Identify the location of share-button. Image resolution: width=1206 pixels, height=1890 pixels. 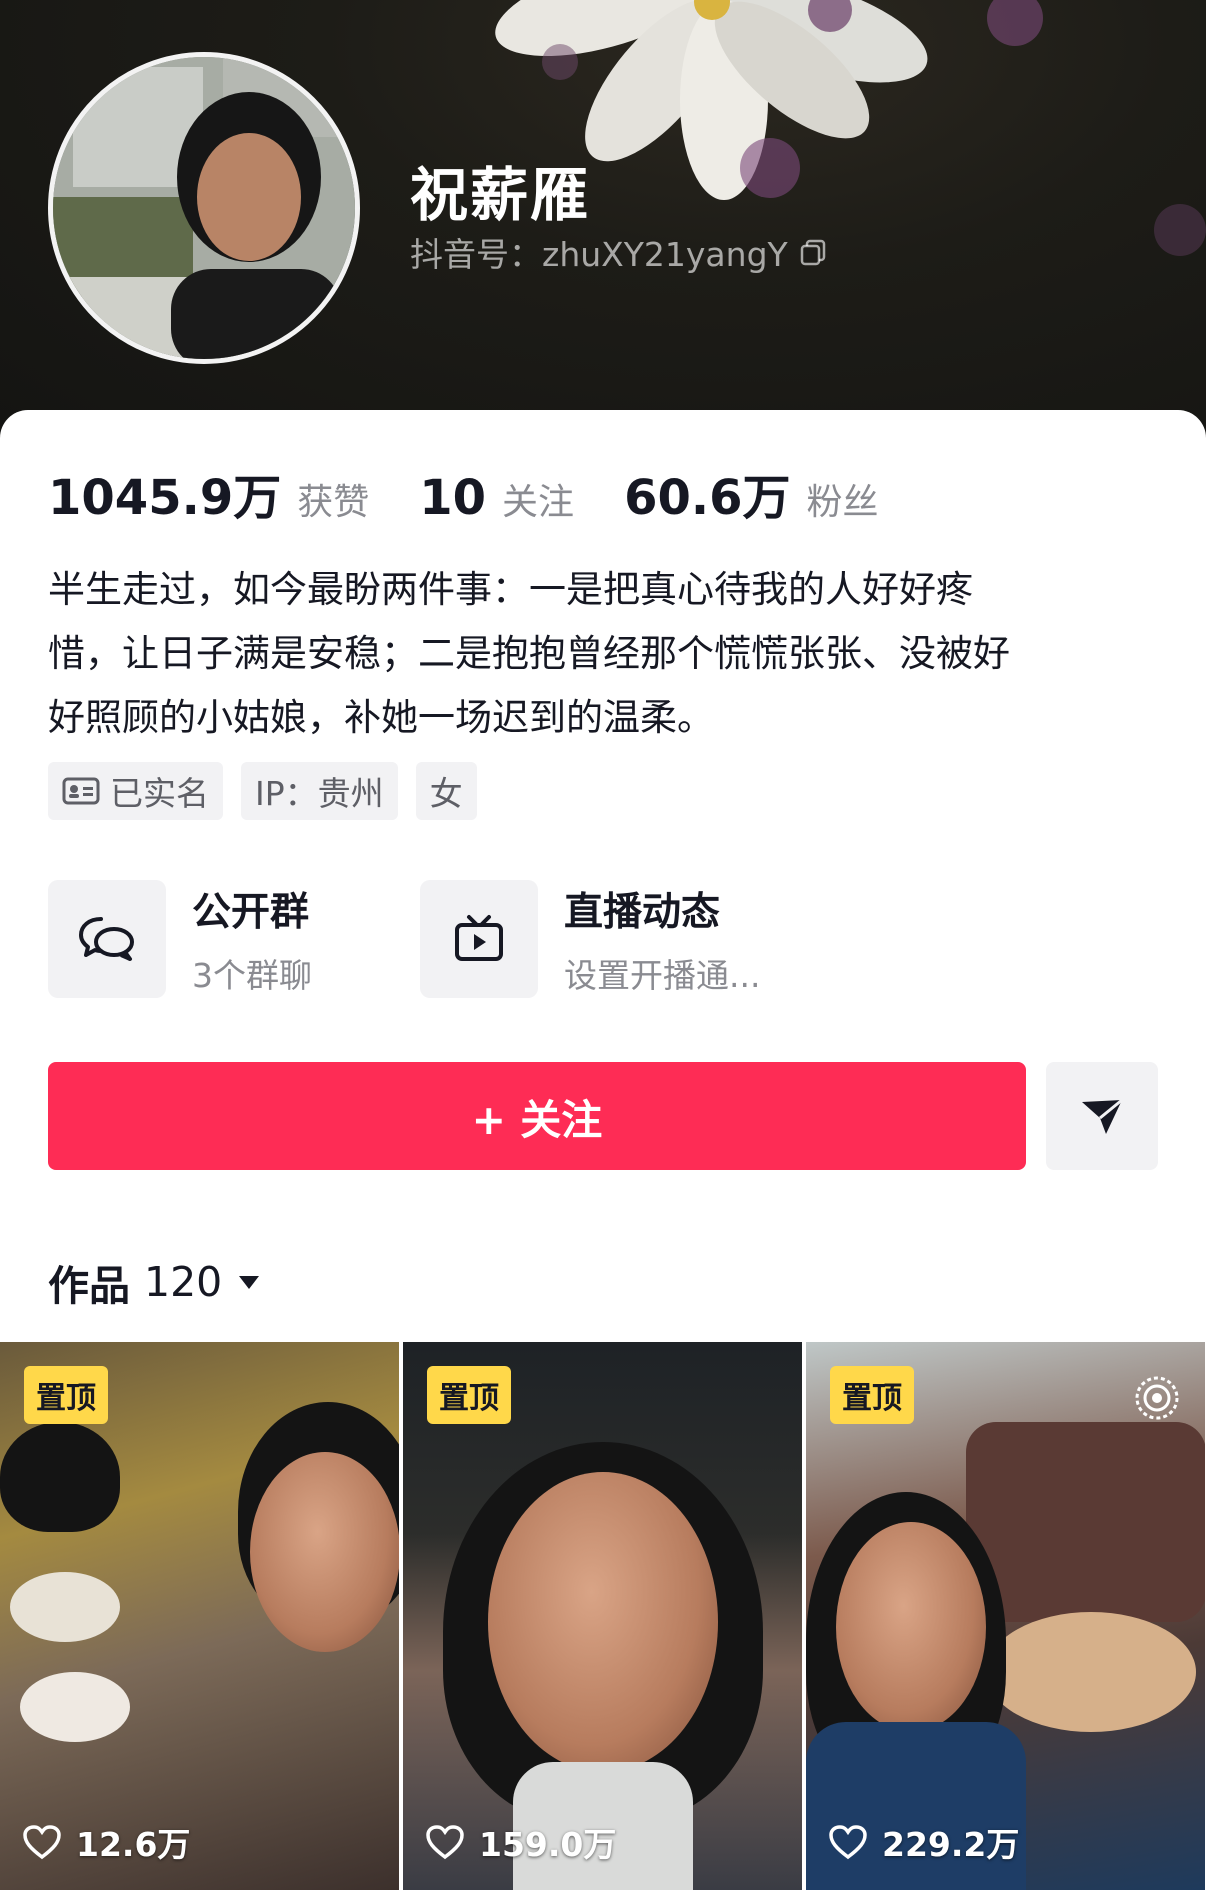
(1102, 1116).